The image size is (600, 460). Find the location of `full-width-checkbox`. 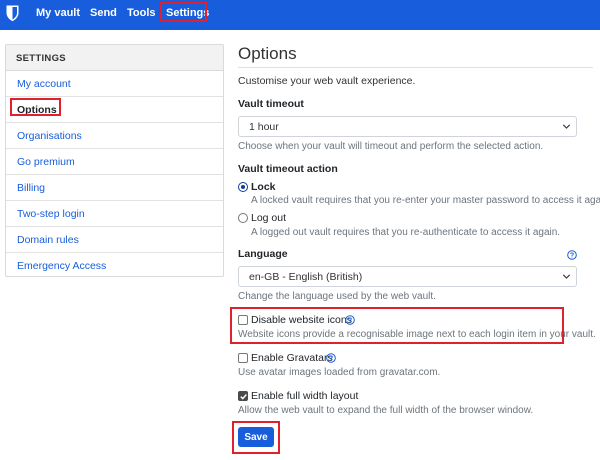

full-width-checkbox is located at coordinates (243, 396).